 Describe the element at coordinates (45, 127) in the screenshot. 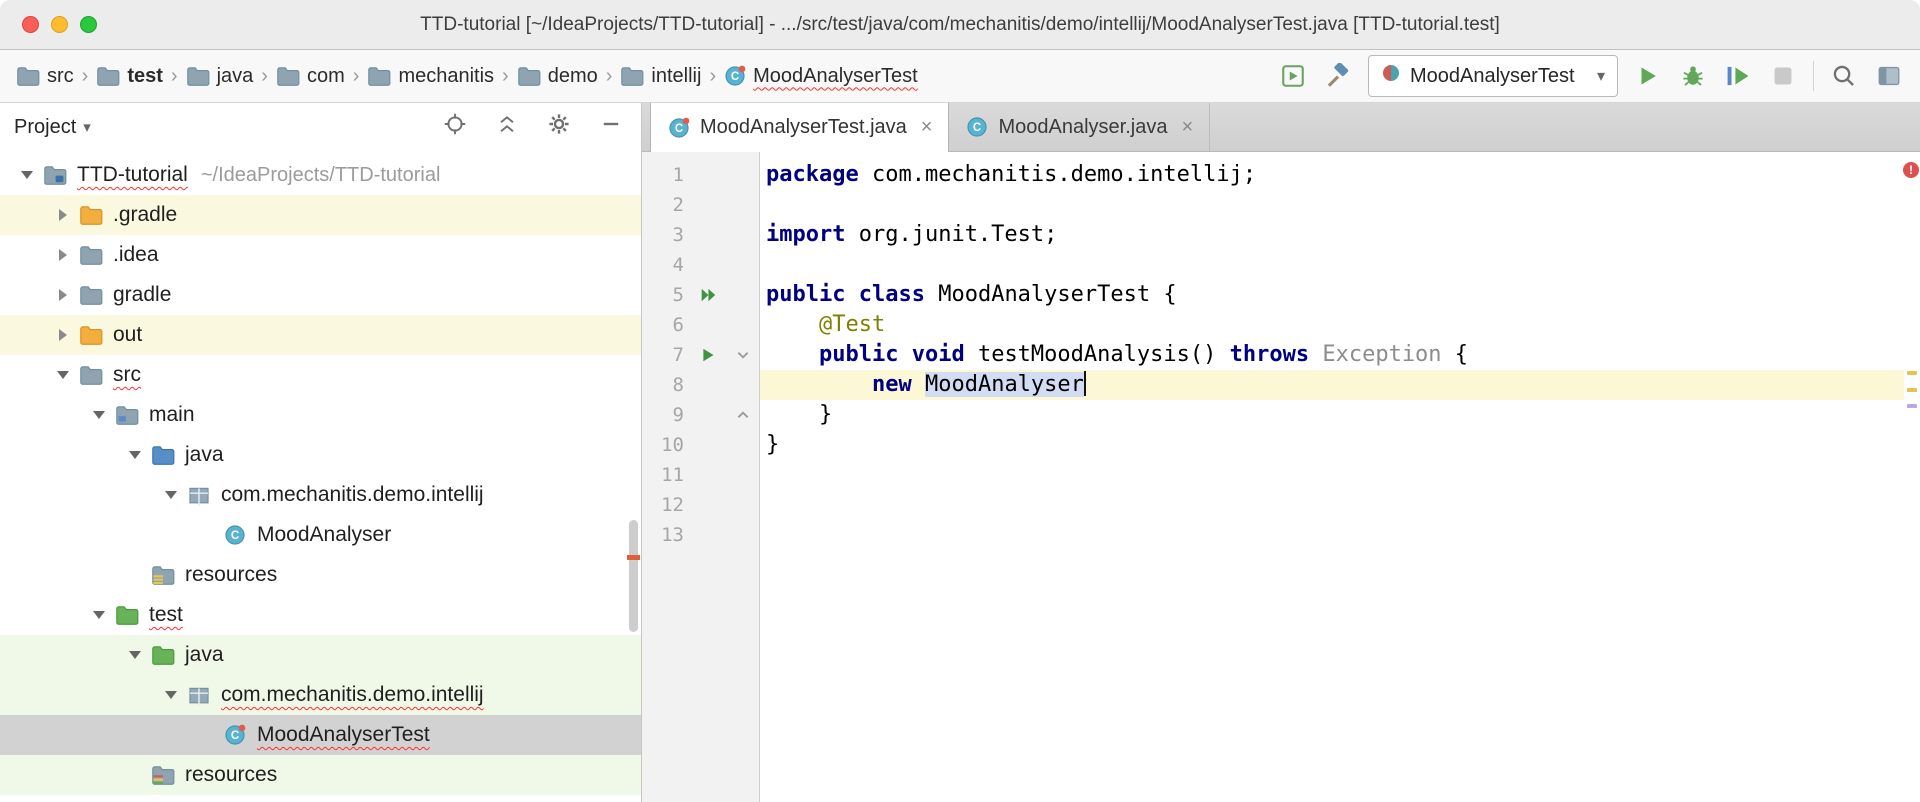

I see `project-panel-title: Project` at that location.